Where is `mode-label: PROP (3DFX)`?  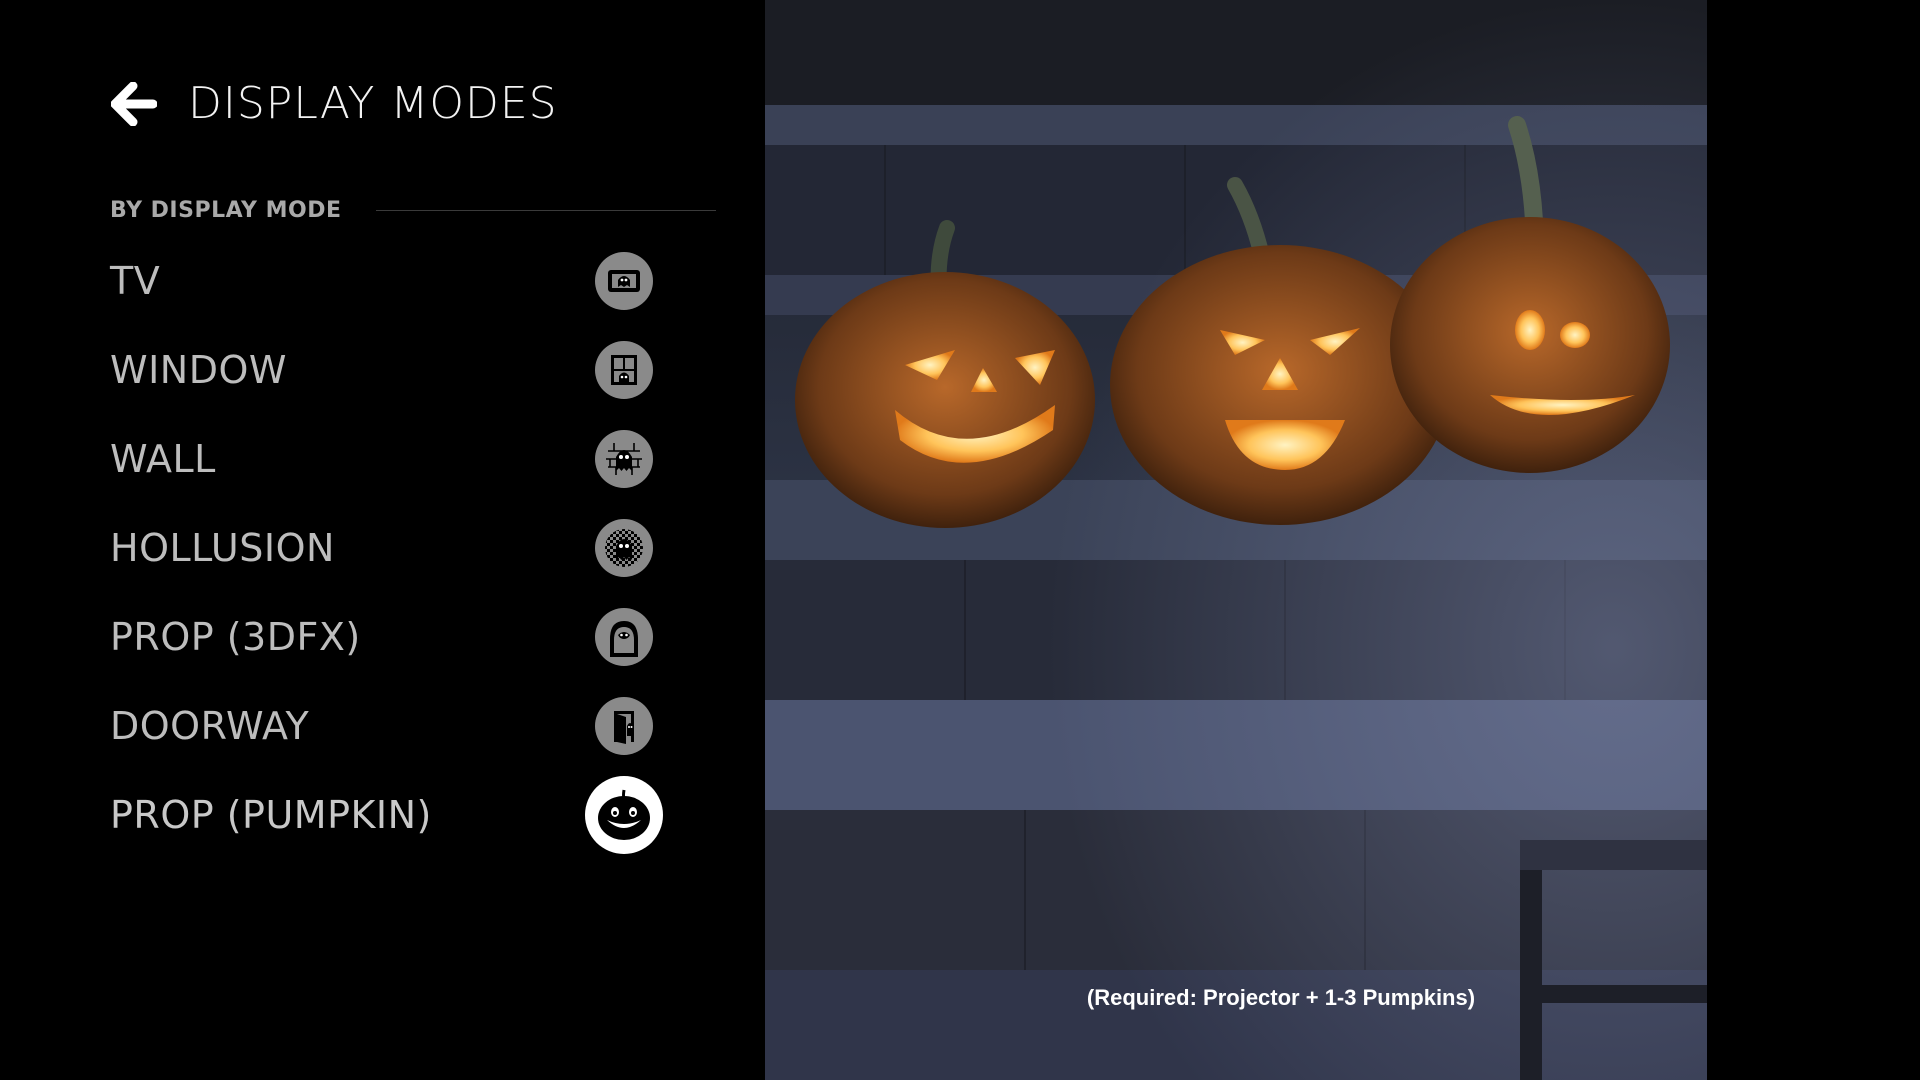 mode-label: PROP (3DFX) is located at coordinates (235, 636).